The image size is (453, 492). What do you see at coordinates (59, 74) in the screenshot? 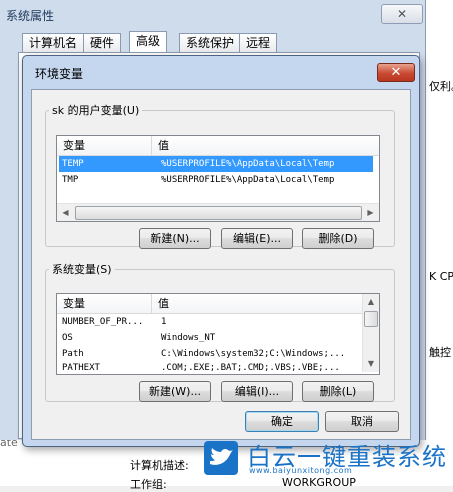
I see `environment-variables-title: 环境变量` at bounding box center [59, 74].